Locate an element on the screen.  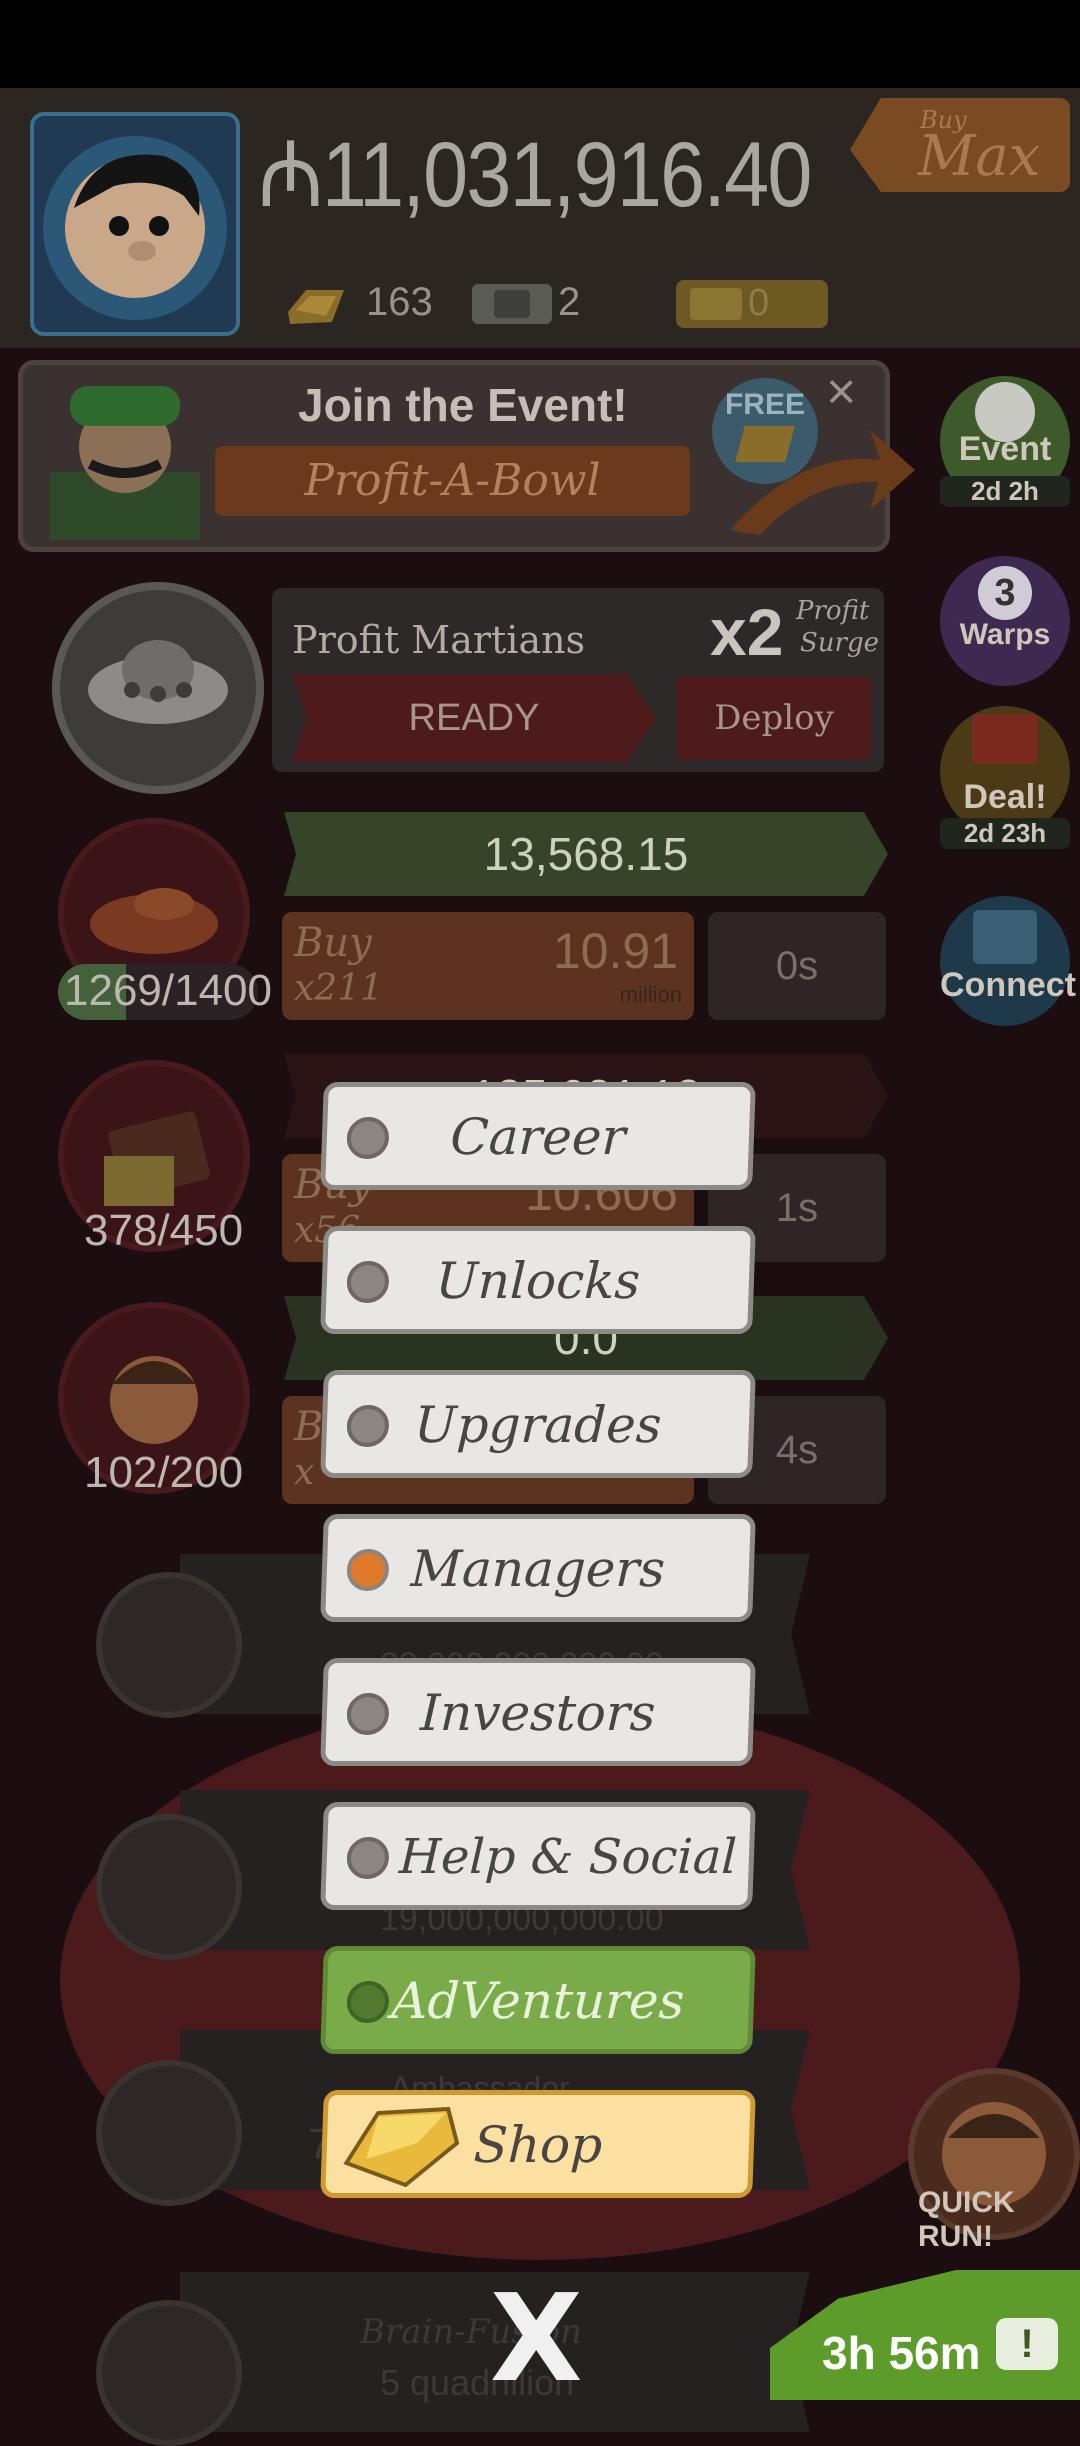
deal-side-label: Deal! is located at coordinates (1005, 797).